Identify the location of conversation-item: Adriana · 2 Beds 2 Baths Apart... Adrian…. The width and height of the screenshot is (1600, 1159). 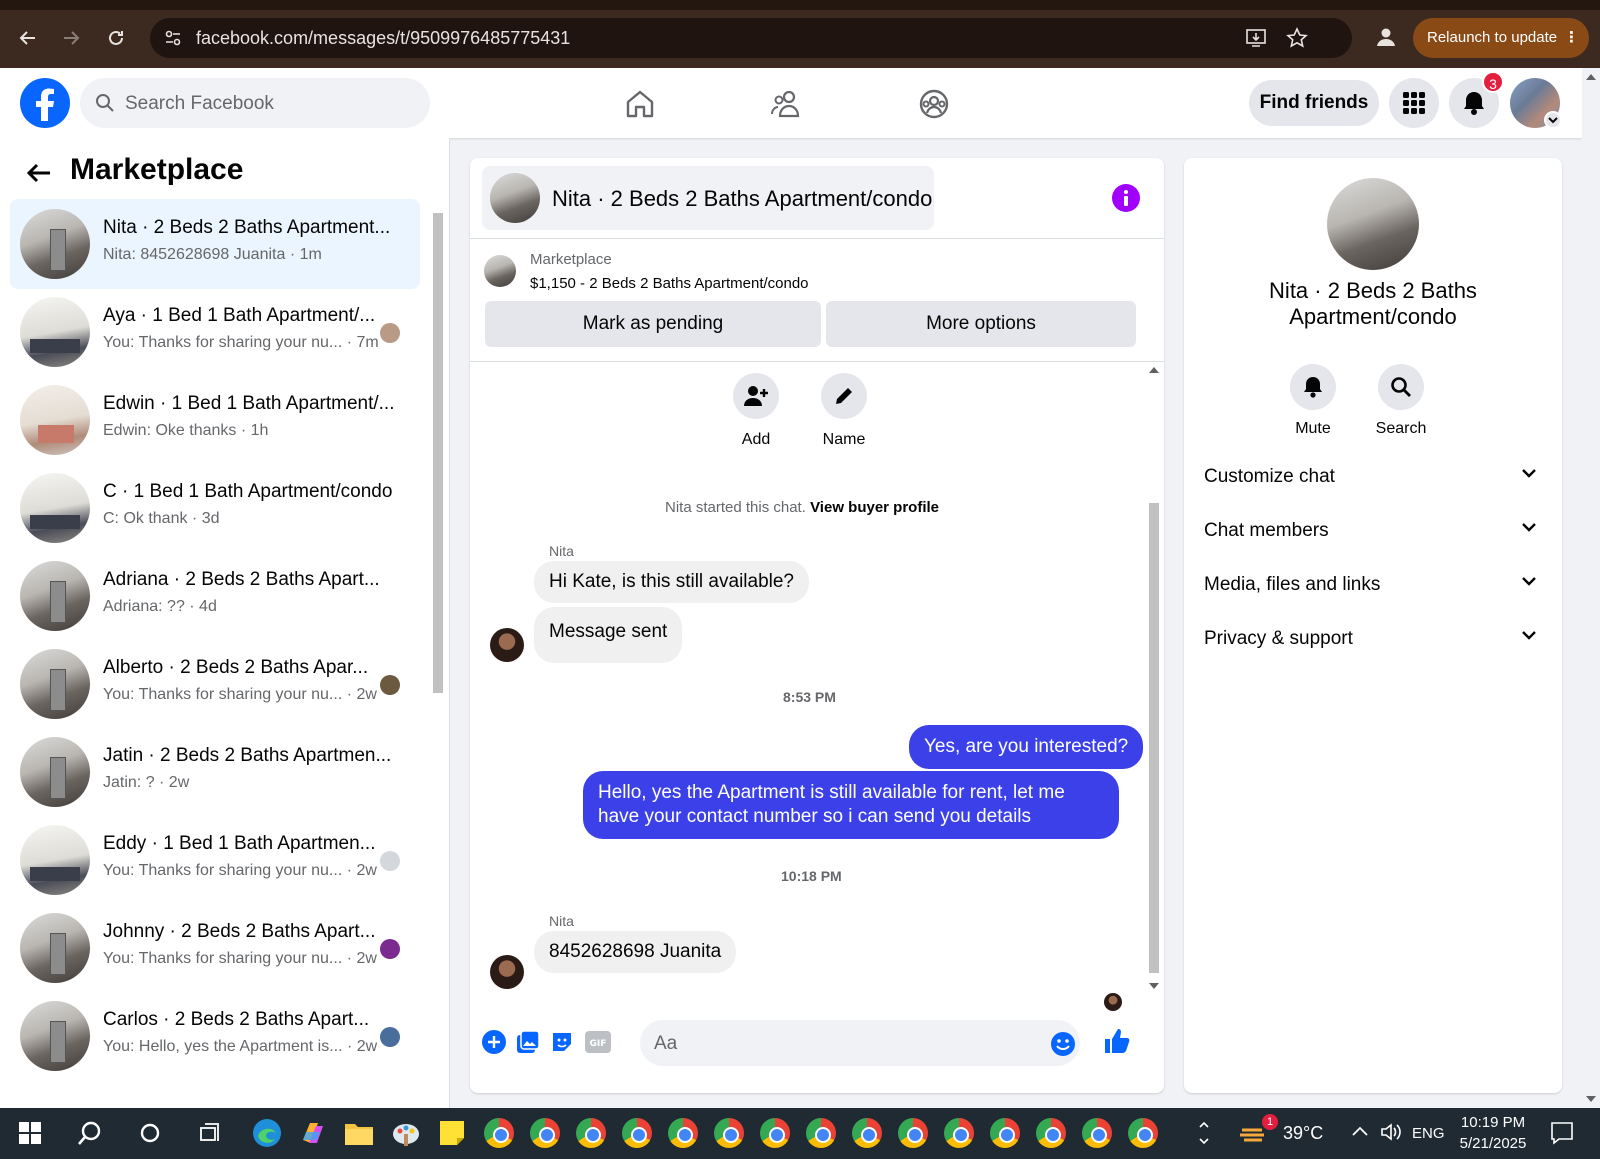
(215, 596).